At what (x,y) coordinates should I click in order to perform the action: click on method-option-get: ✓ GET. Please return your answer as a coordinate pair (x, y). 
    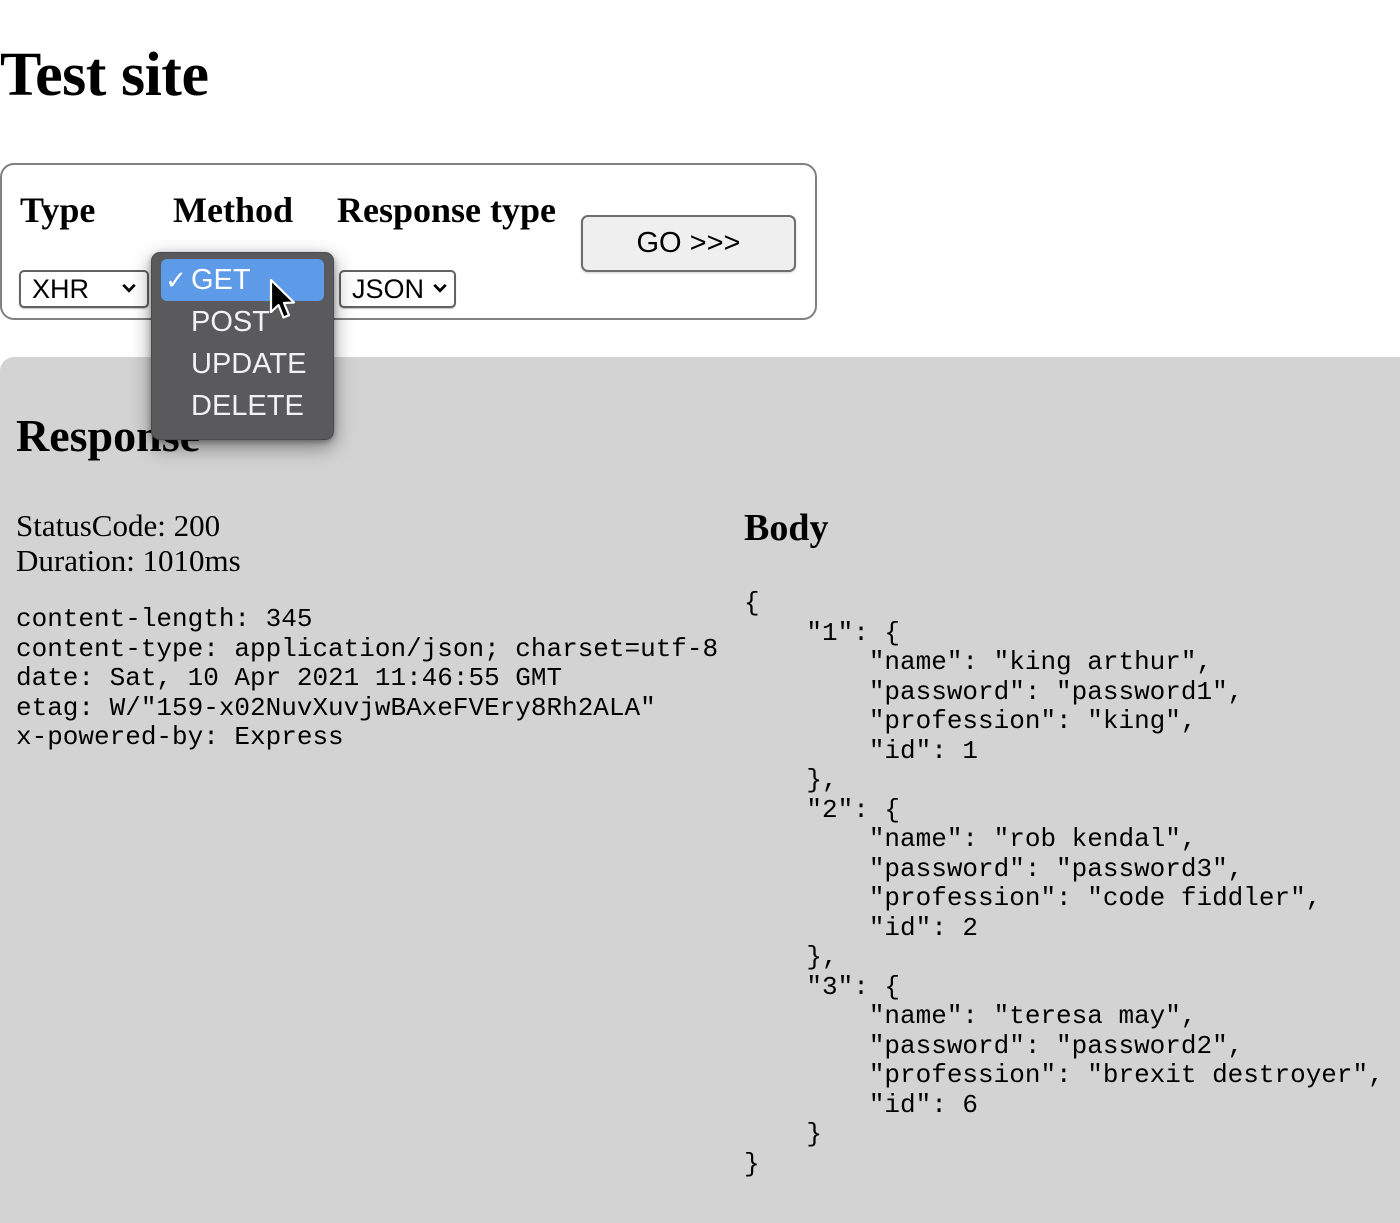
    Looking at the image, I should click on (242, 280).